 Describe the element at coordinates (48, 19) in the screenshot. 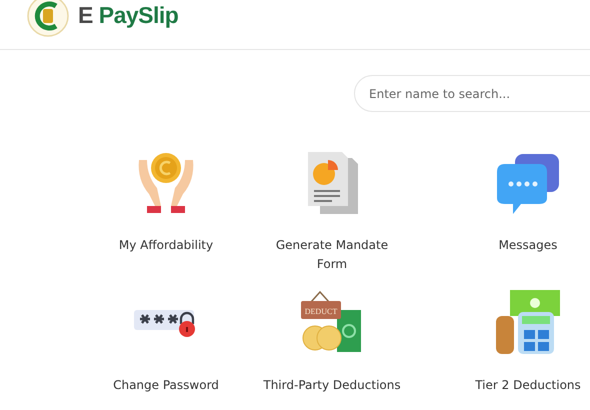

I see `logo-icon` at that location.